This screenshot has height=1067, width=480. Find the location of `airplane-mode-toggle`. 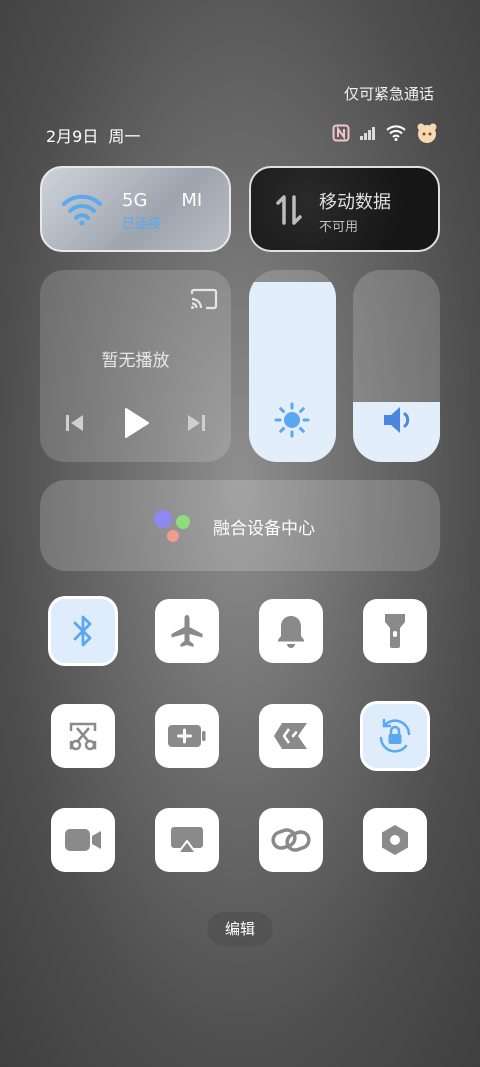

airplane-mode-toggle is located at coordinates (187, 631).